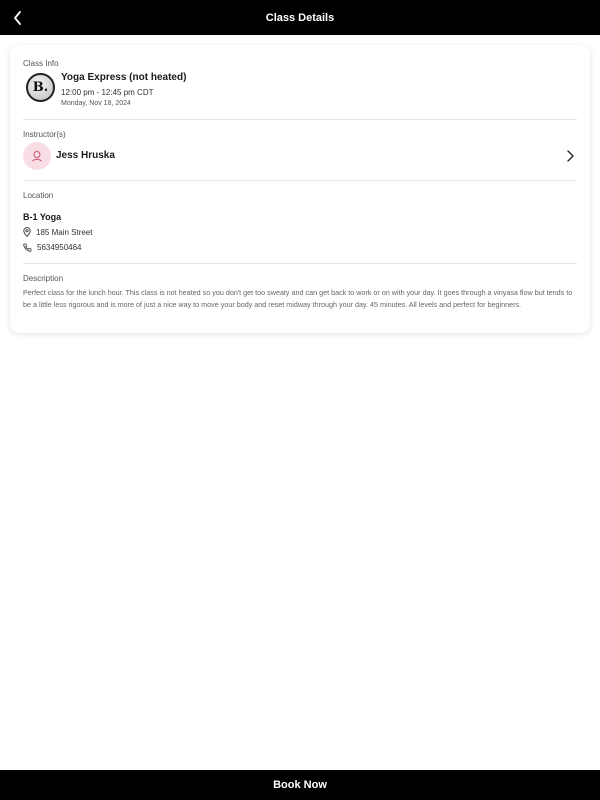  I want to click on instructor-avatar, so click(37, 156).